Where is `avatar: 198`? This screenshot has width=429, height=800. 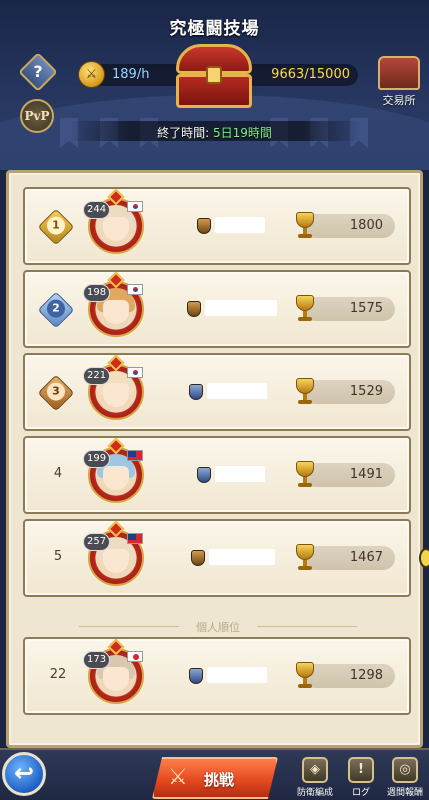 avatar: 198 is located at coordinates (116, 306).